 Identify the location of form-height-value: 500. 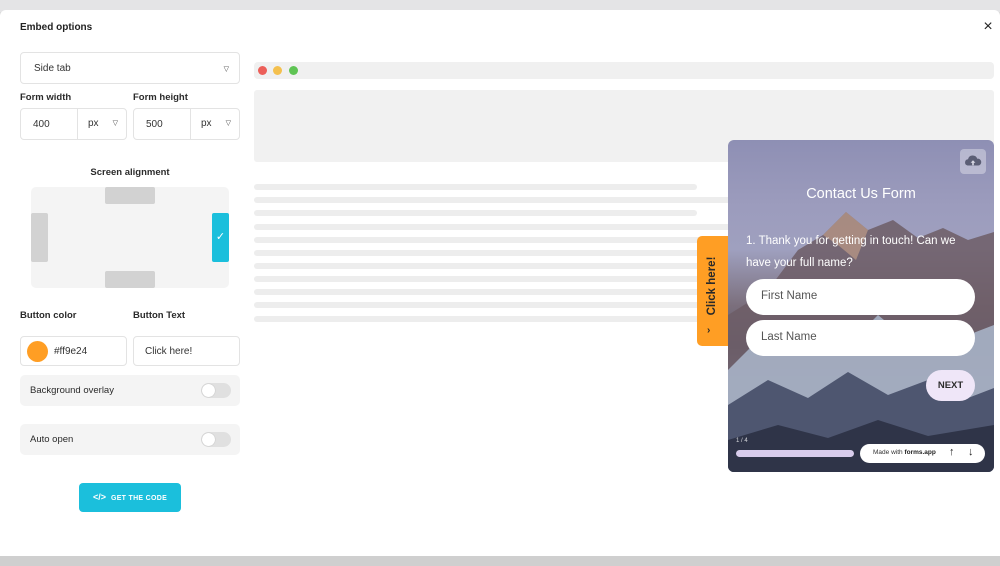
(154, 124).